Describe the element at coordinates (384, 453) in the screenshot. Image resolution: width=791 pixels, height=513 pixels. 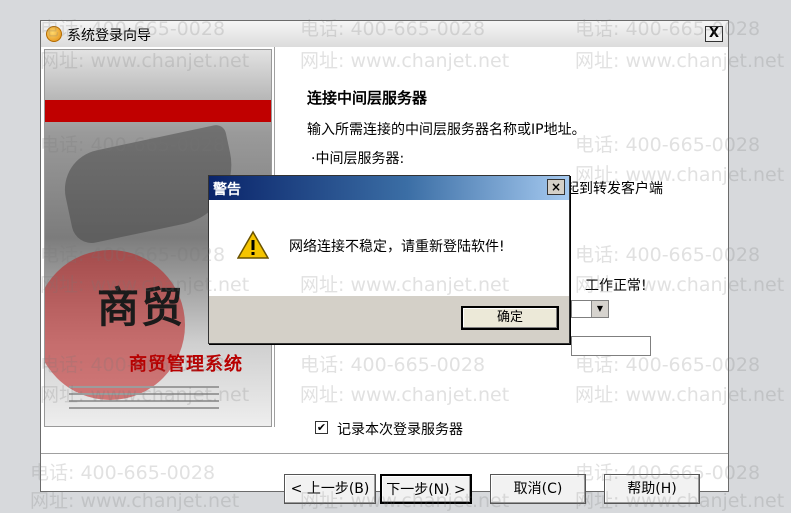
I see `footer-divider` at that location.